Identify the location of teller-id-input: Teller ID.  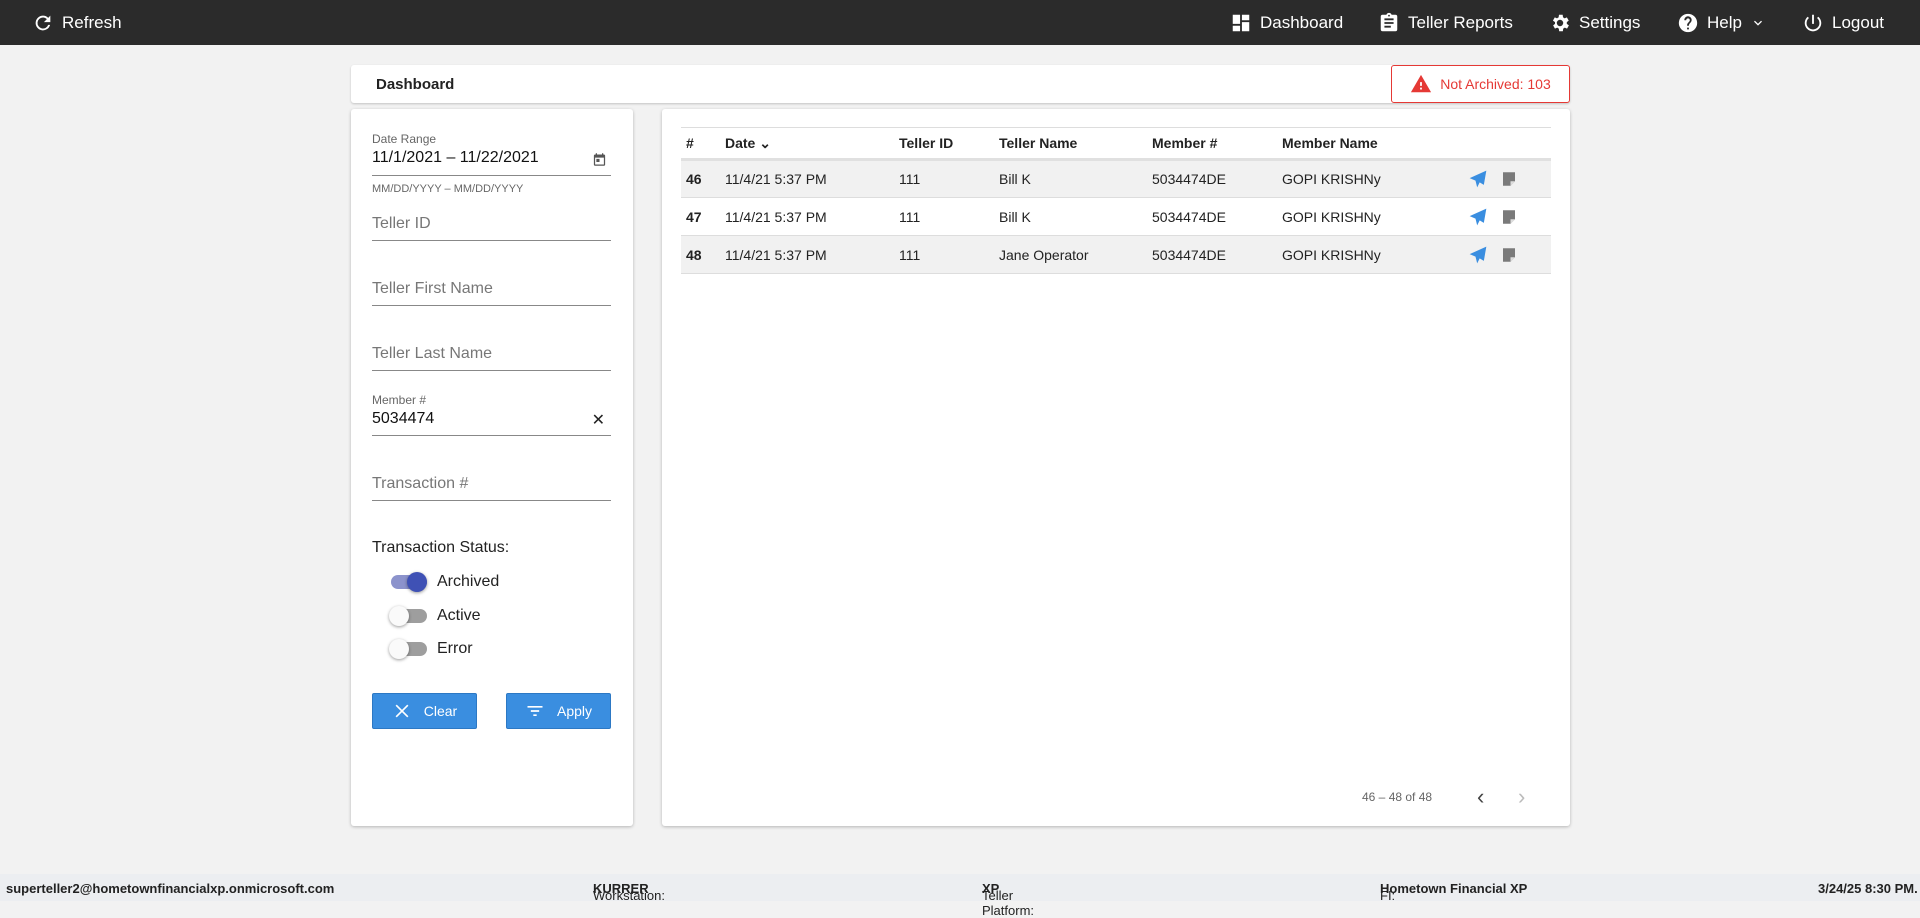
(491, 228).